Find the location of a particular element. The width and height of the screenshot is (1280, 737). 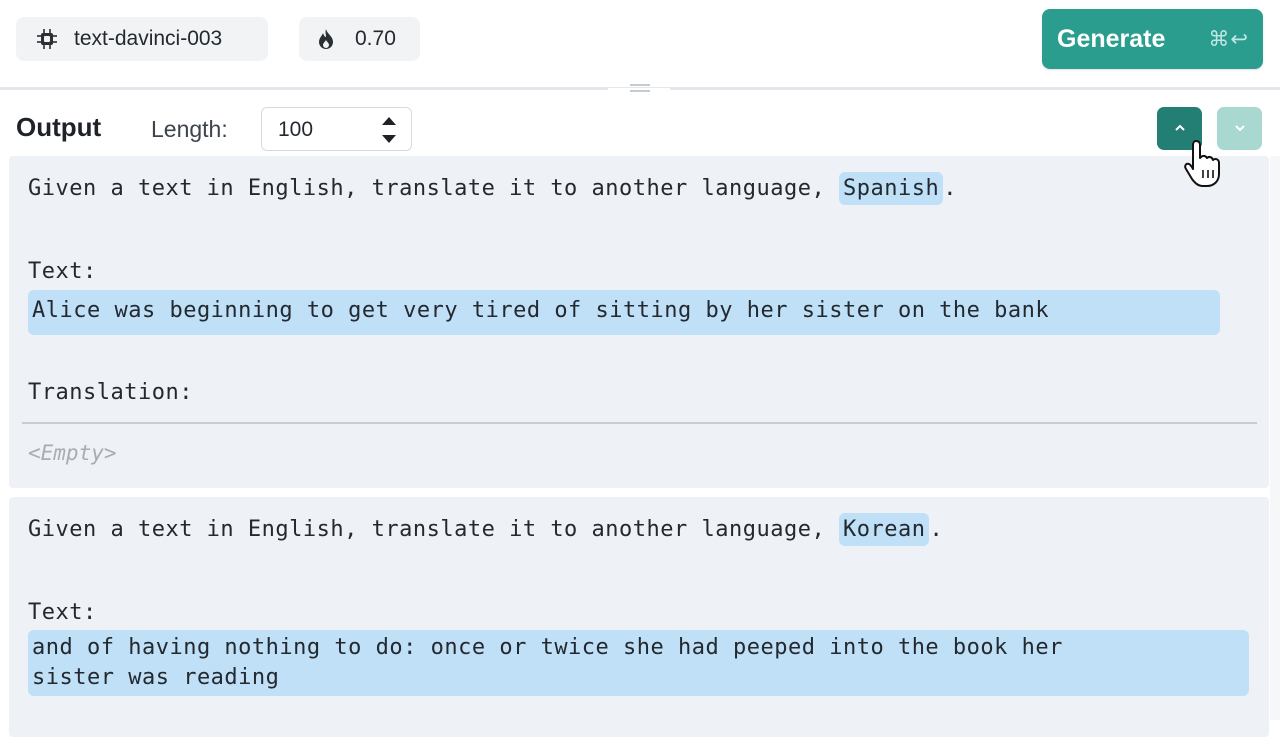

chevron-down-icon is located at coordinates (1240, 129).